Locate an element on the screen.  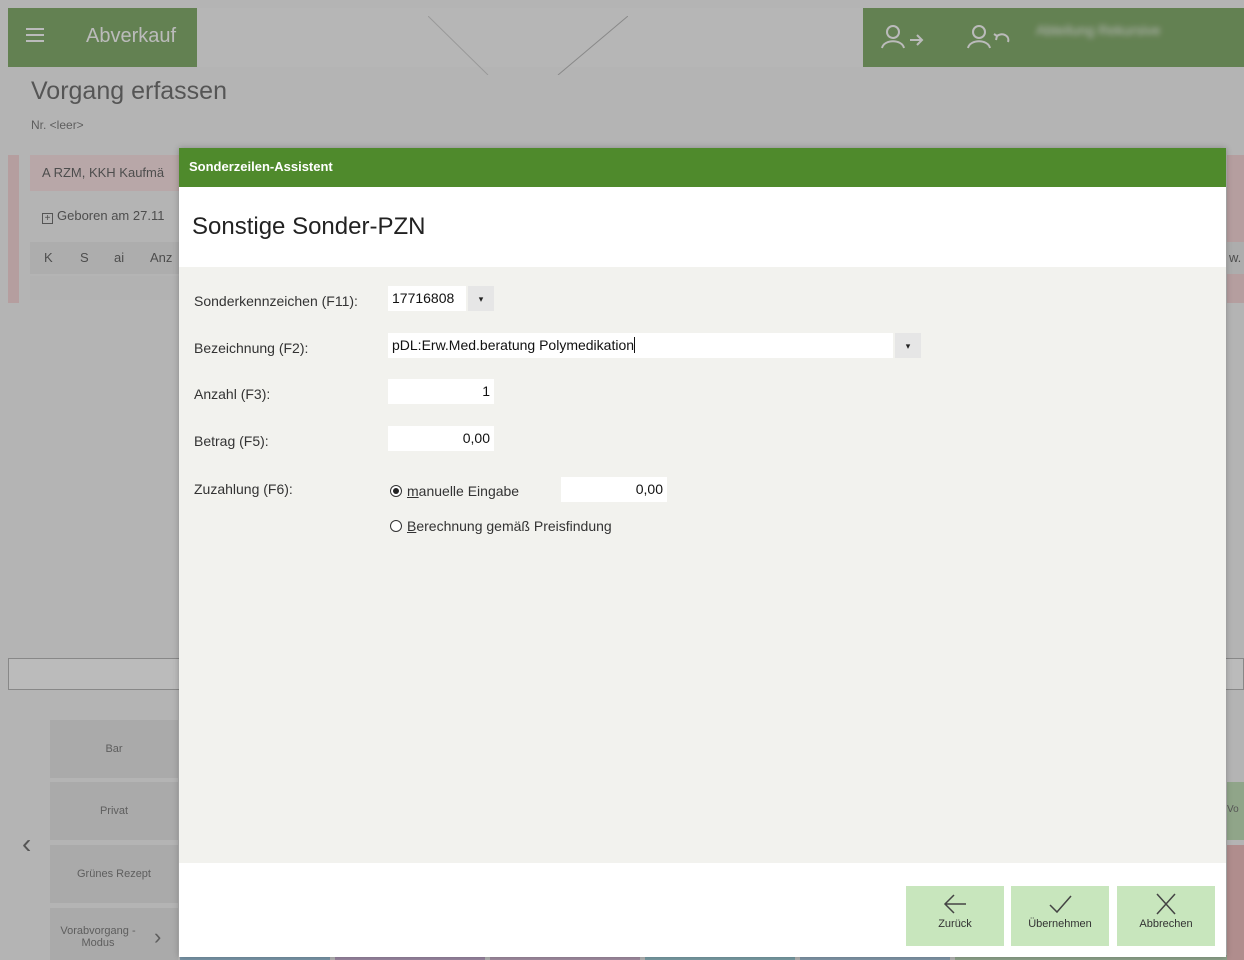
radio-selected-icon is located at coordinates (396, 491).